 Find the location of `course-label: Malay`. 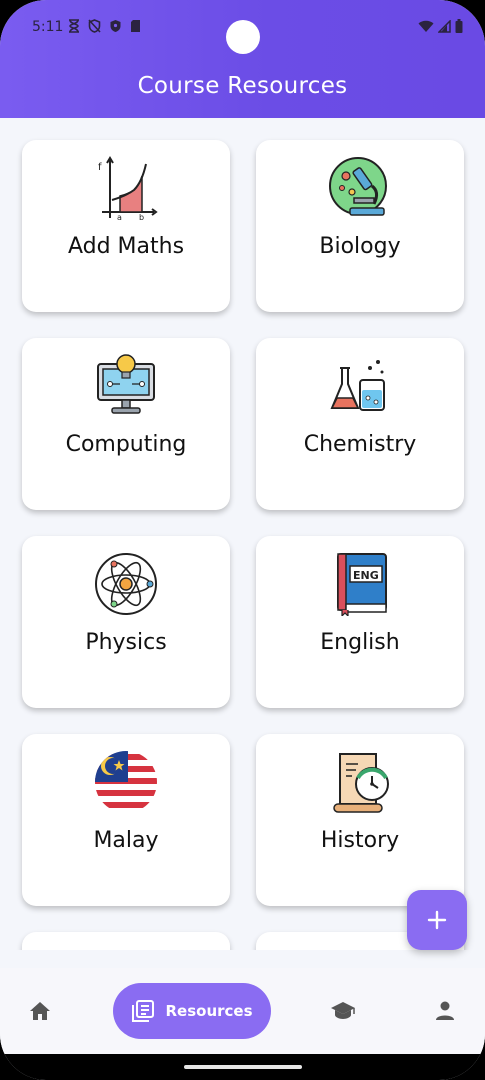

course-label: Malay is located at coordinates (126, 840).